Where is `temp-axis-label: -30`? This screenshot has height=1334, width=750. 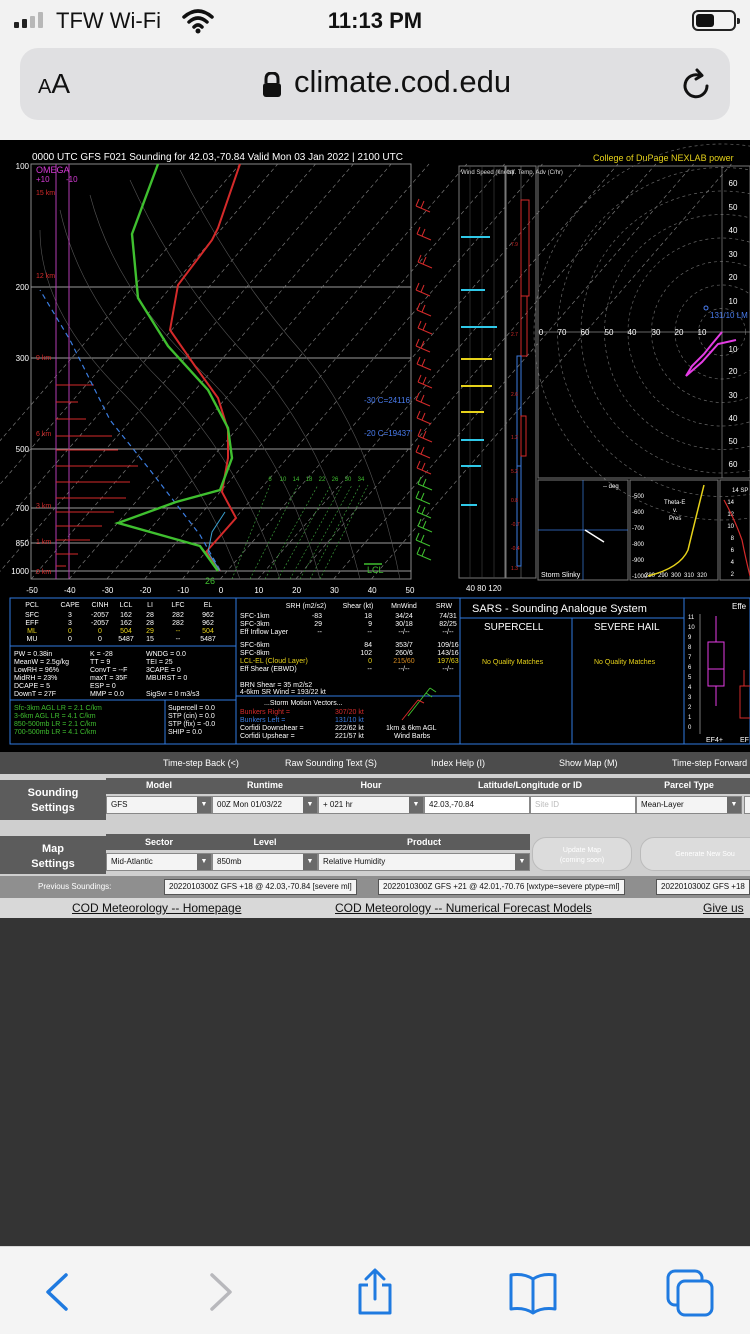 temp-axis-label: -30 is located at coordinates (108, 590).